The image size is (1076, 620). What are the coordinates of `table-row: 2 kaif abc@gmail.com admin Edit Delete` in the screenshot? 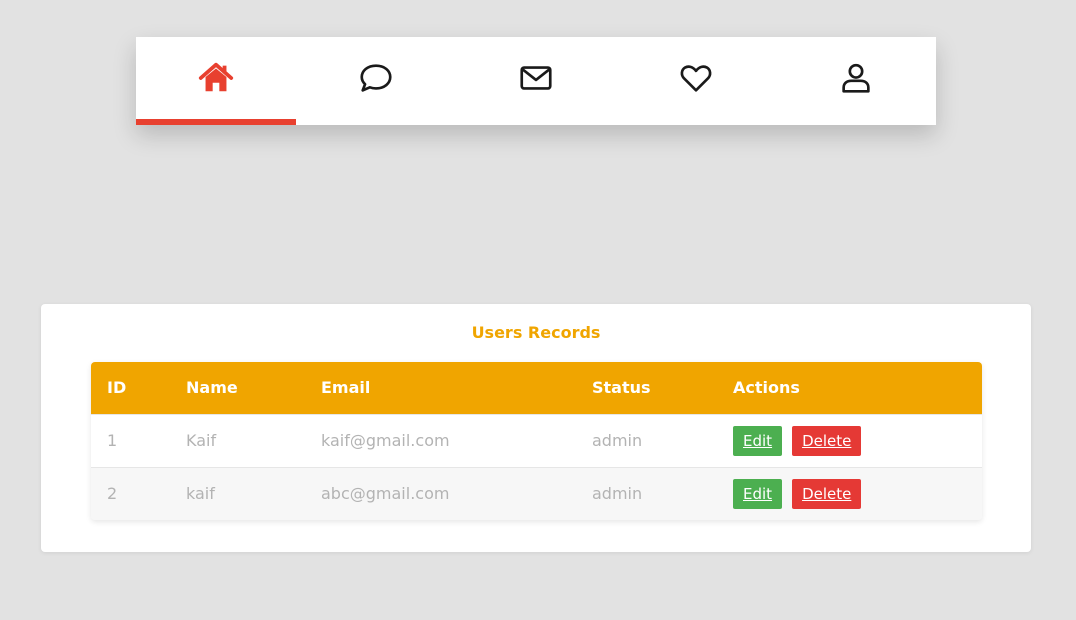 It's located at (536, 493).